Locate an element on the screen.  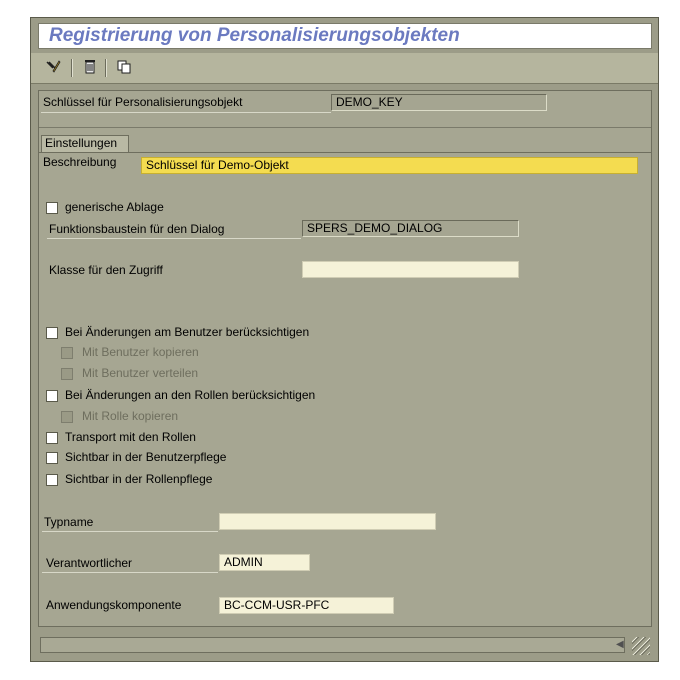
anwendungskomponente-field: BC-CCM-USR-PFC is located at coordinates (306, 605).